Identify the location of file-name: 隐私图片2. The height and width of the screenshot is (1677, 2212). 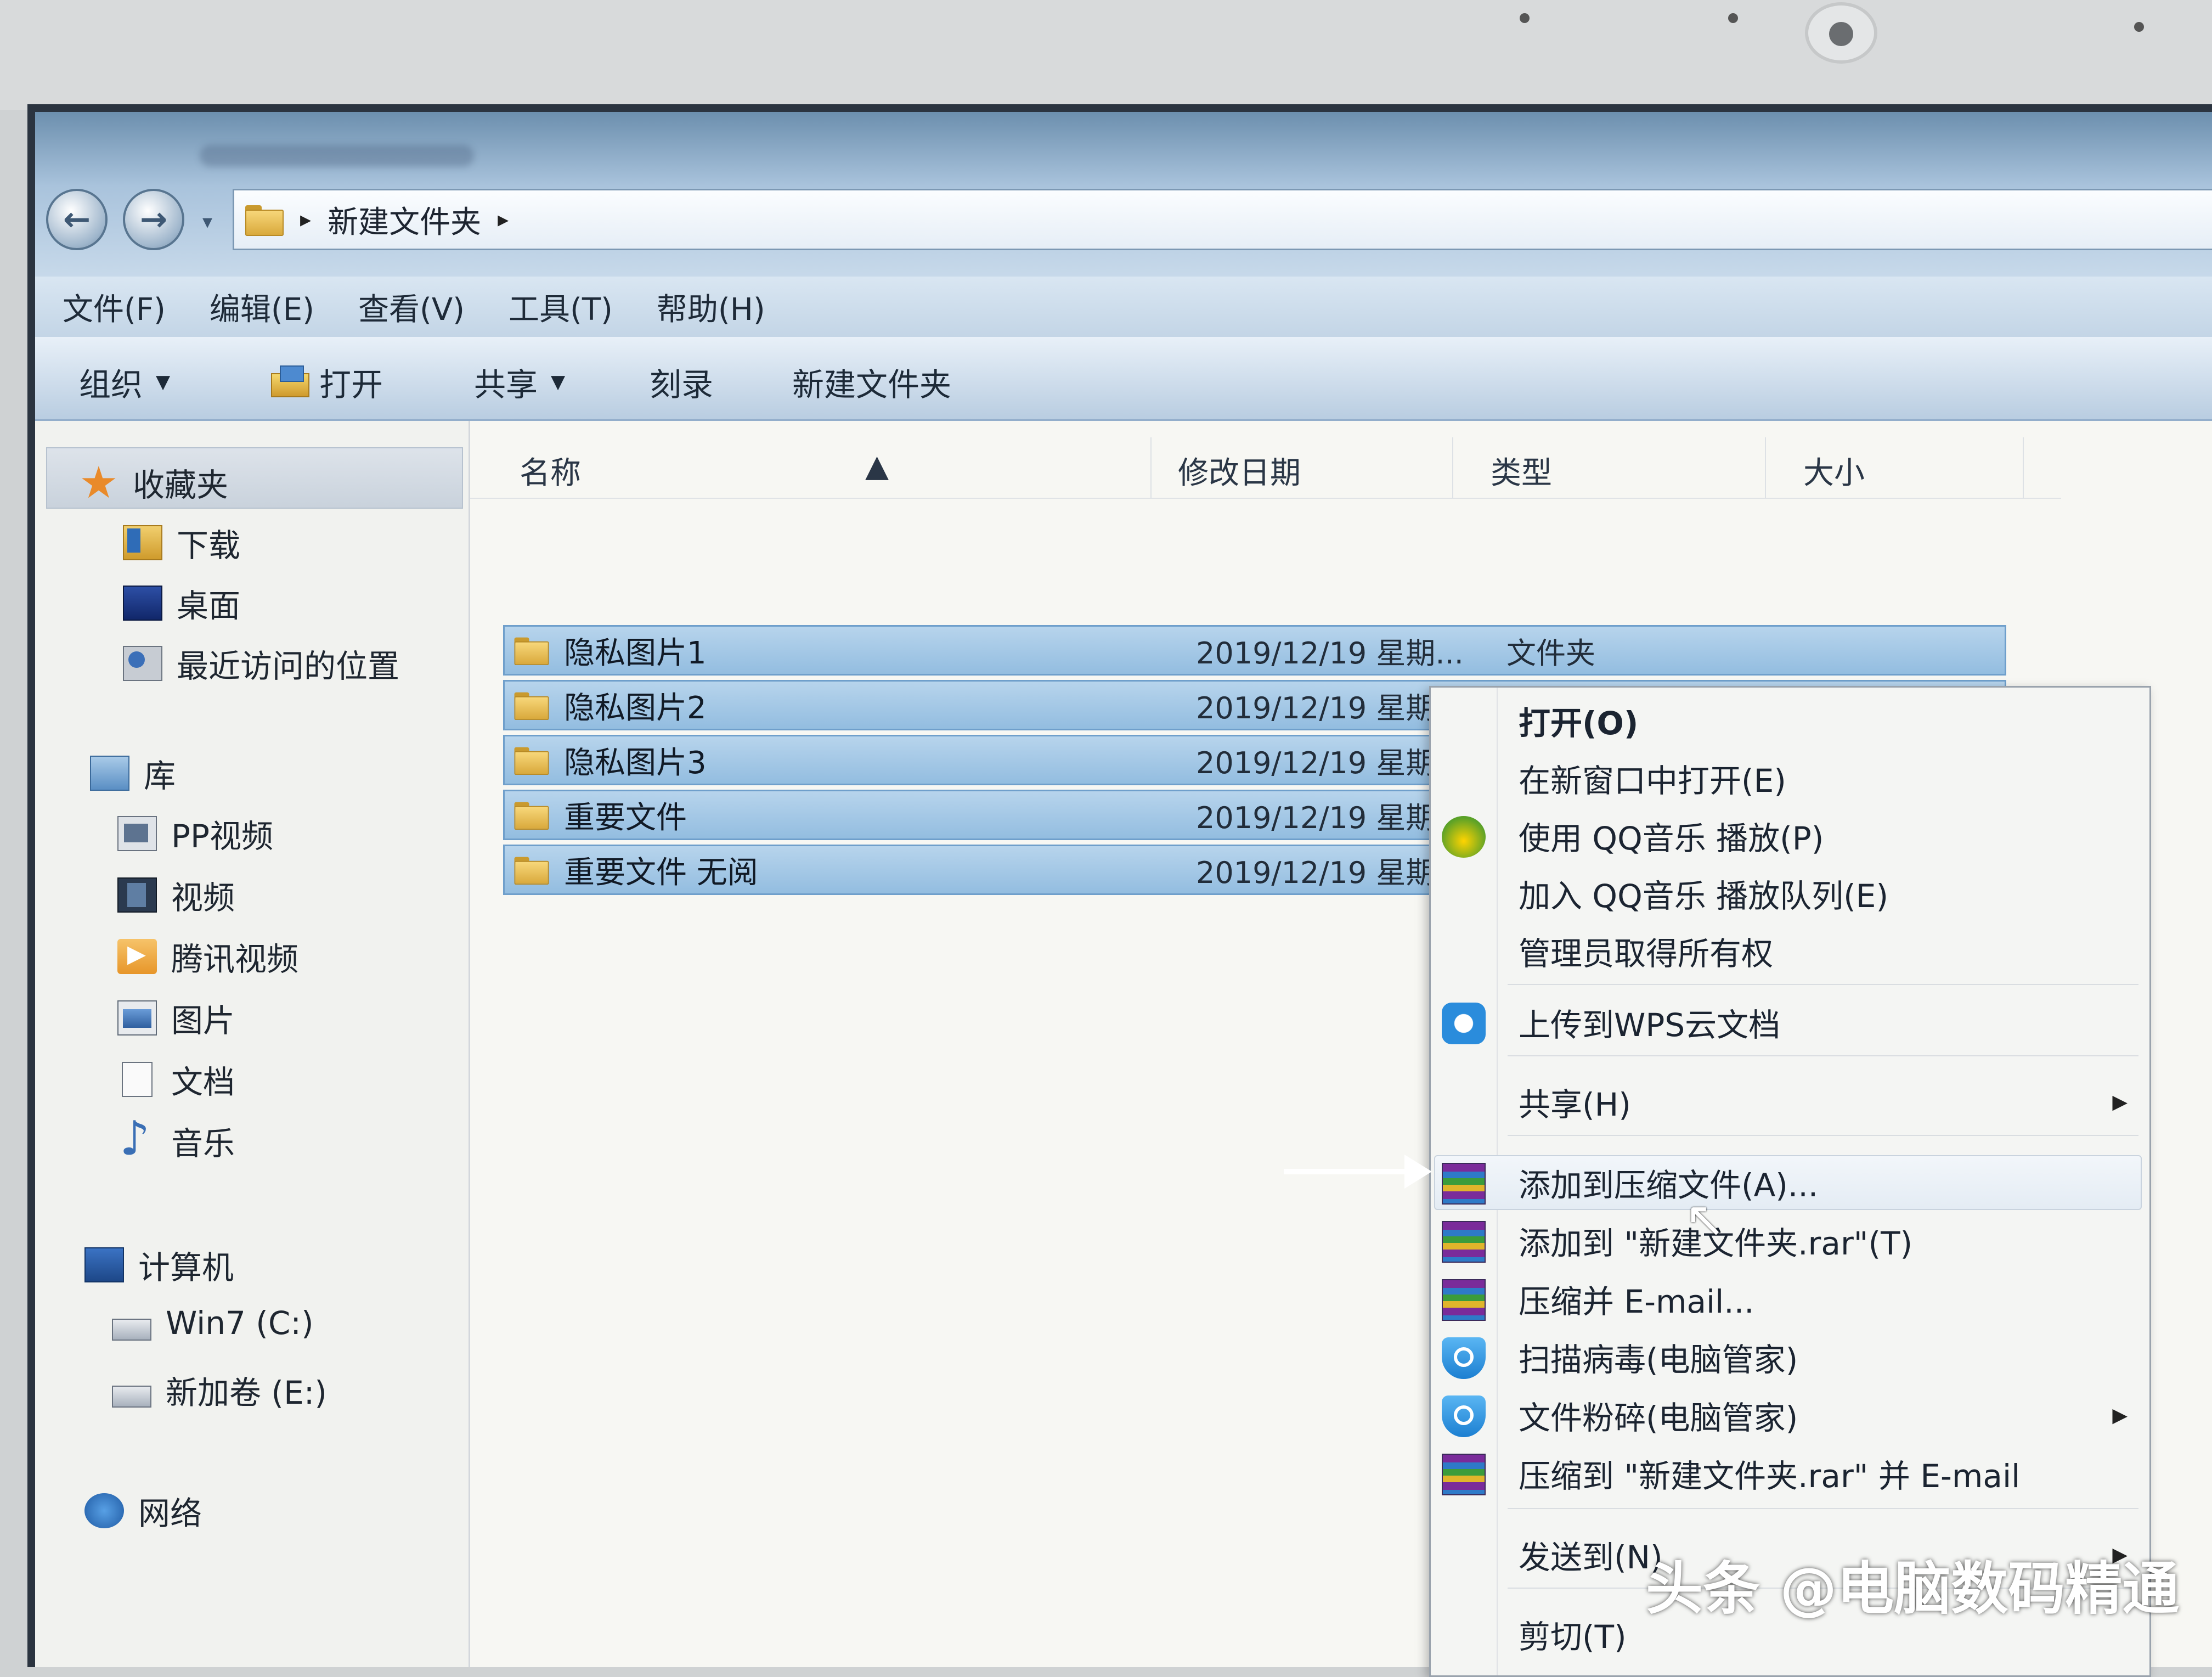
(635, 708).